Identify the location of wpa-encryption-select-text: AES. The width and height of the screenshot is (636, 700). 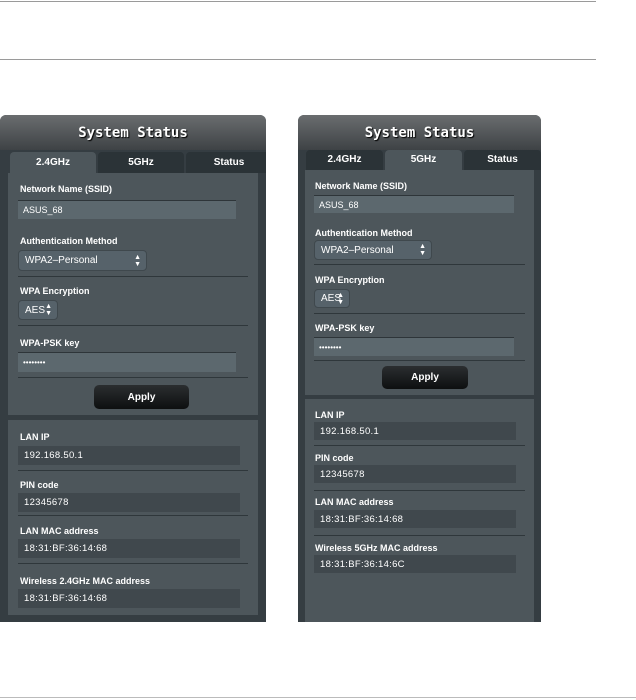
(35, 310).